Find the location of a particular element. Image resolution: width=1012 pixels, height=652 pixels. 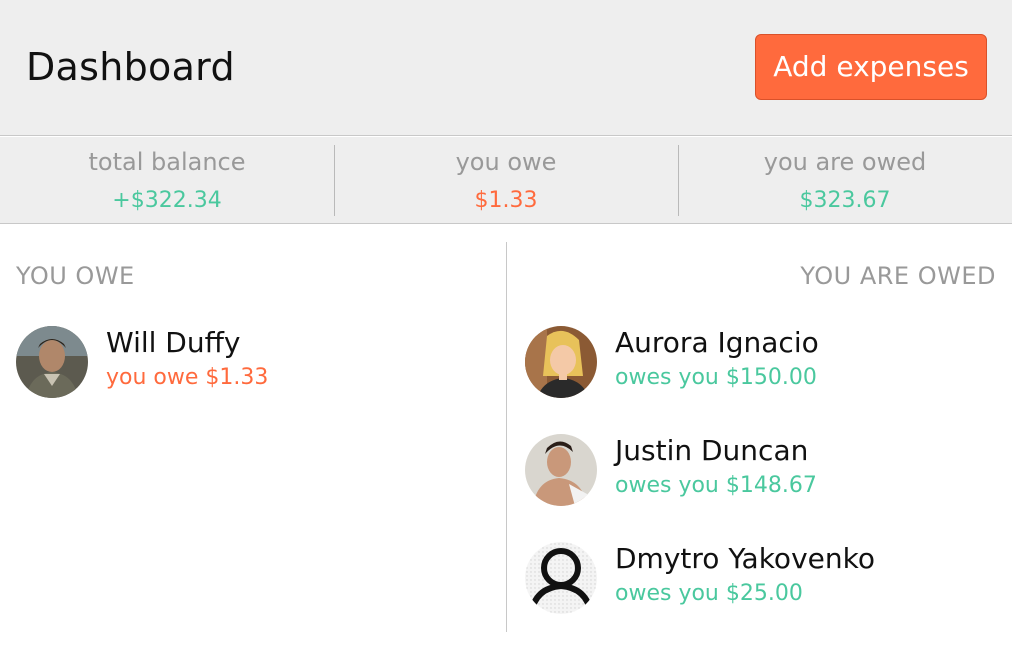

you-owe-cell: you owe $1.33 is located at coordinates (506, 180).